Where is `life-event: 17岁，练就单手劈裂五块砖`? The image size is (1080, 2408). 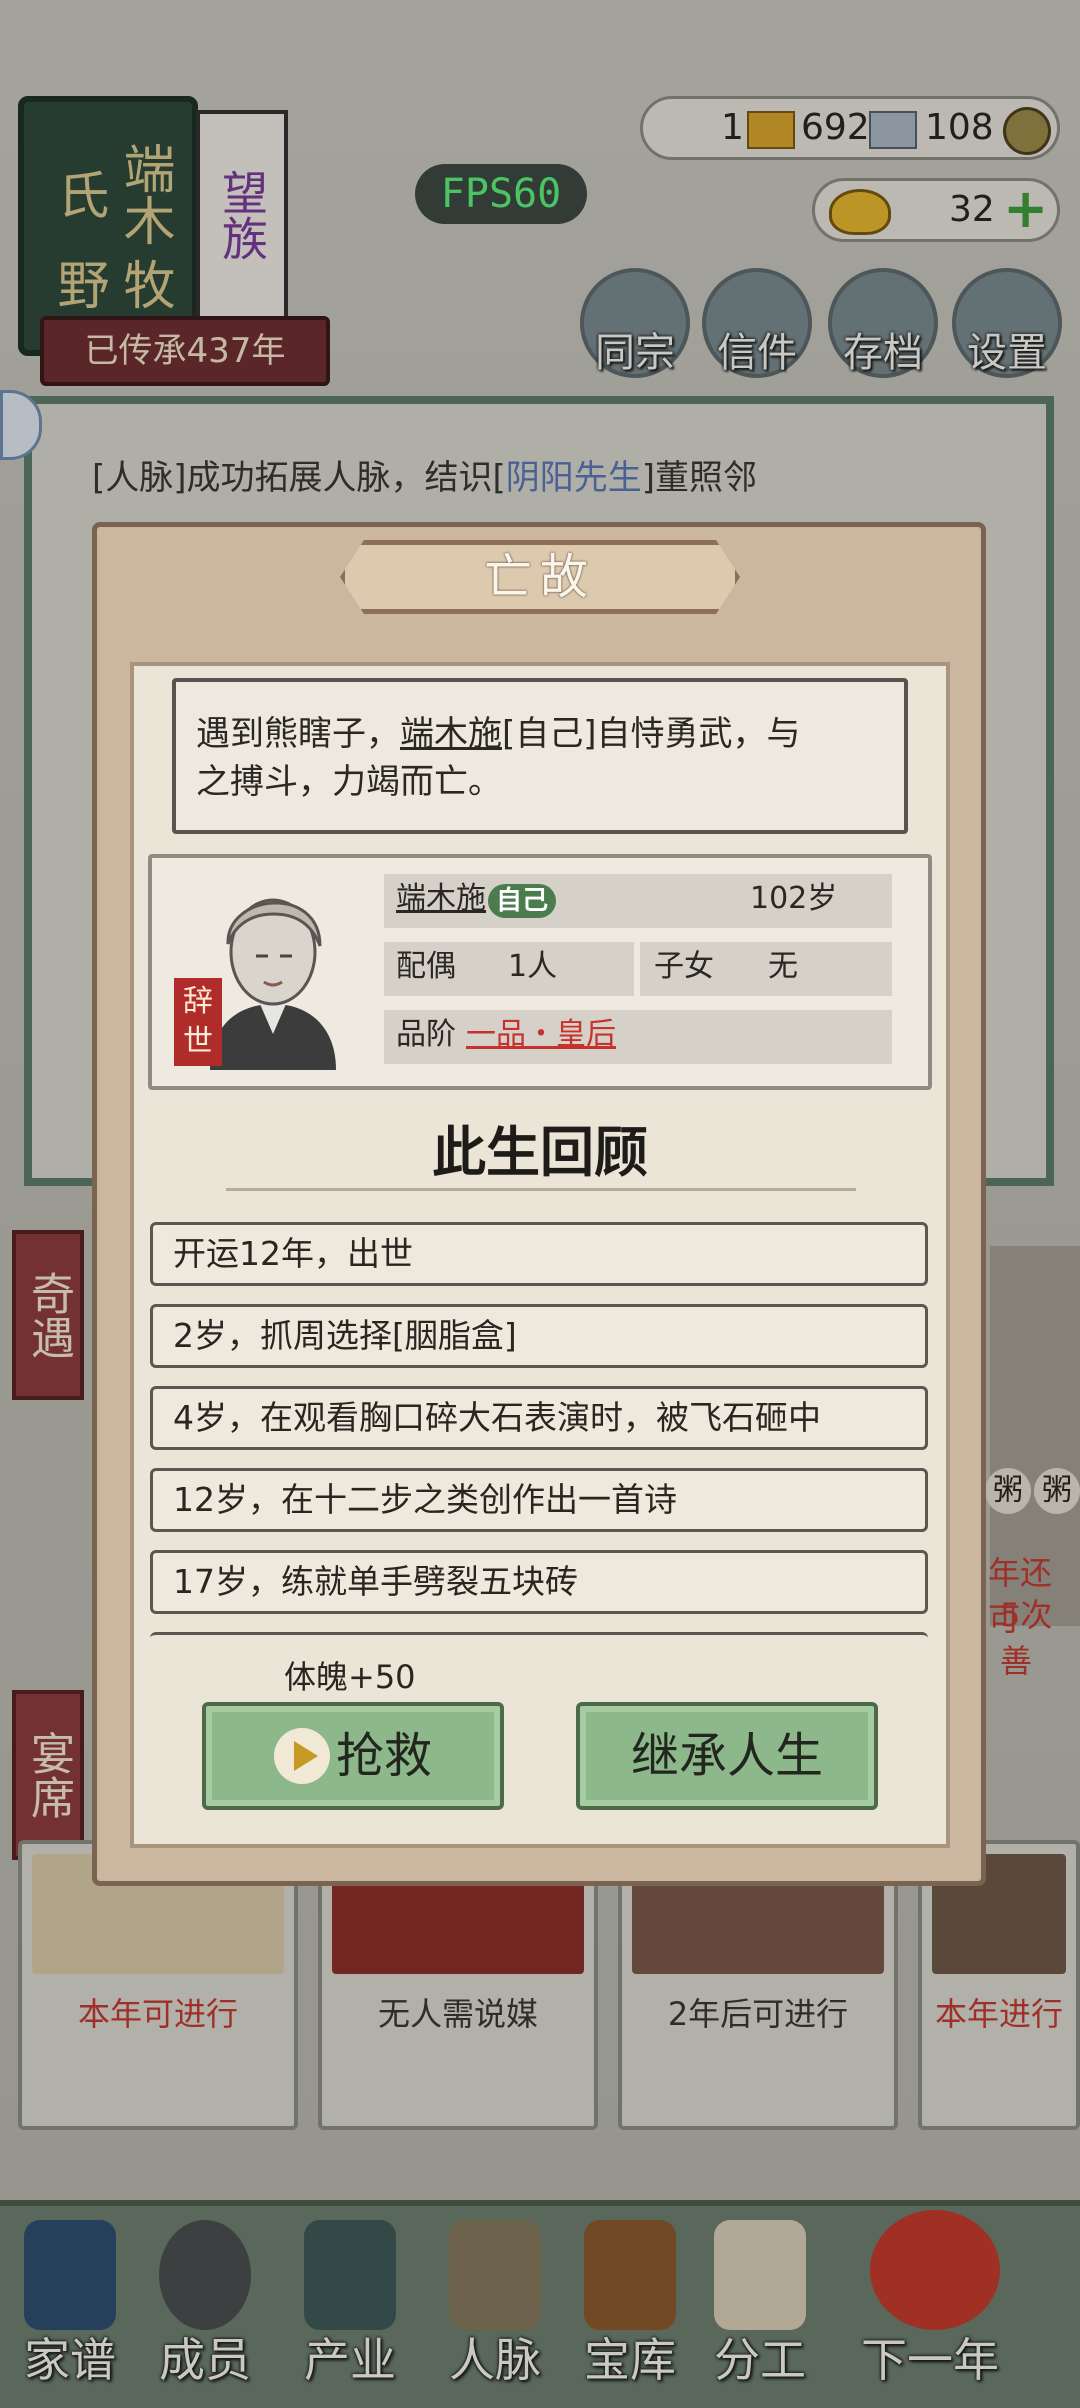 life-event: 17岁，练就单手劈裂五块砖 is located at coordinates (539, 1582).